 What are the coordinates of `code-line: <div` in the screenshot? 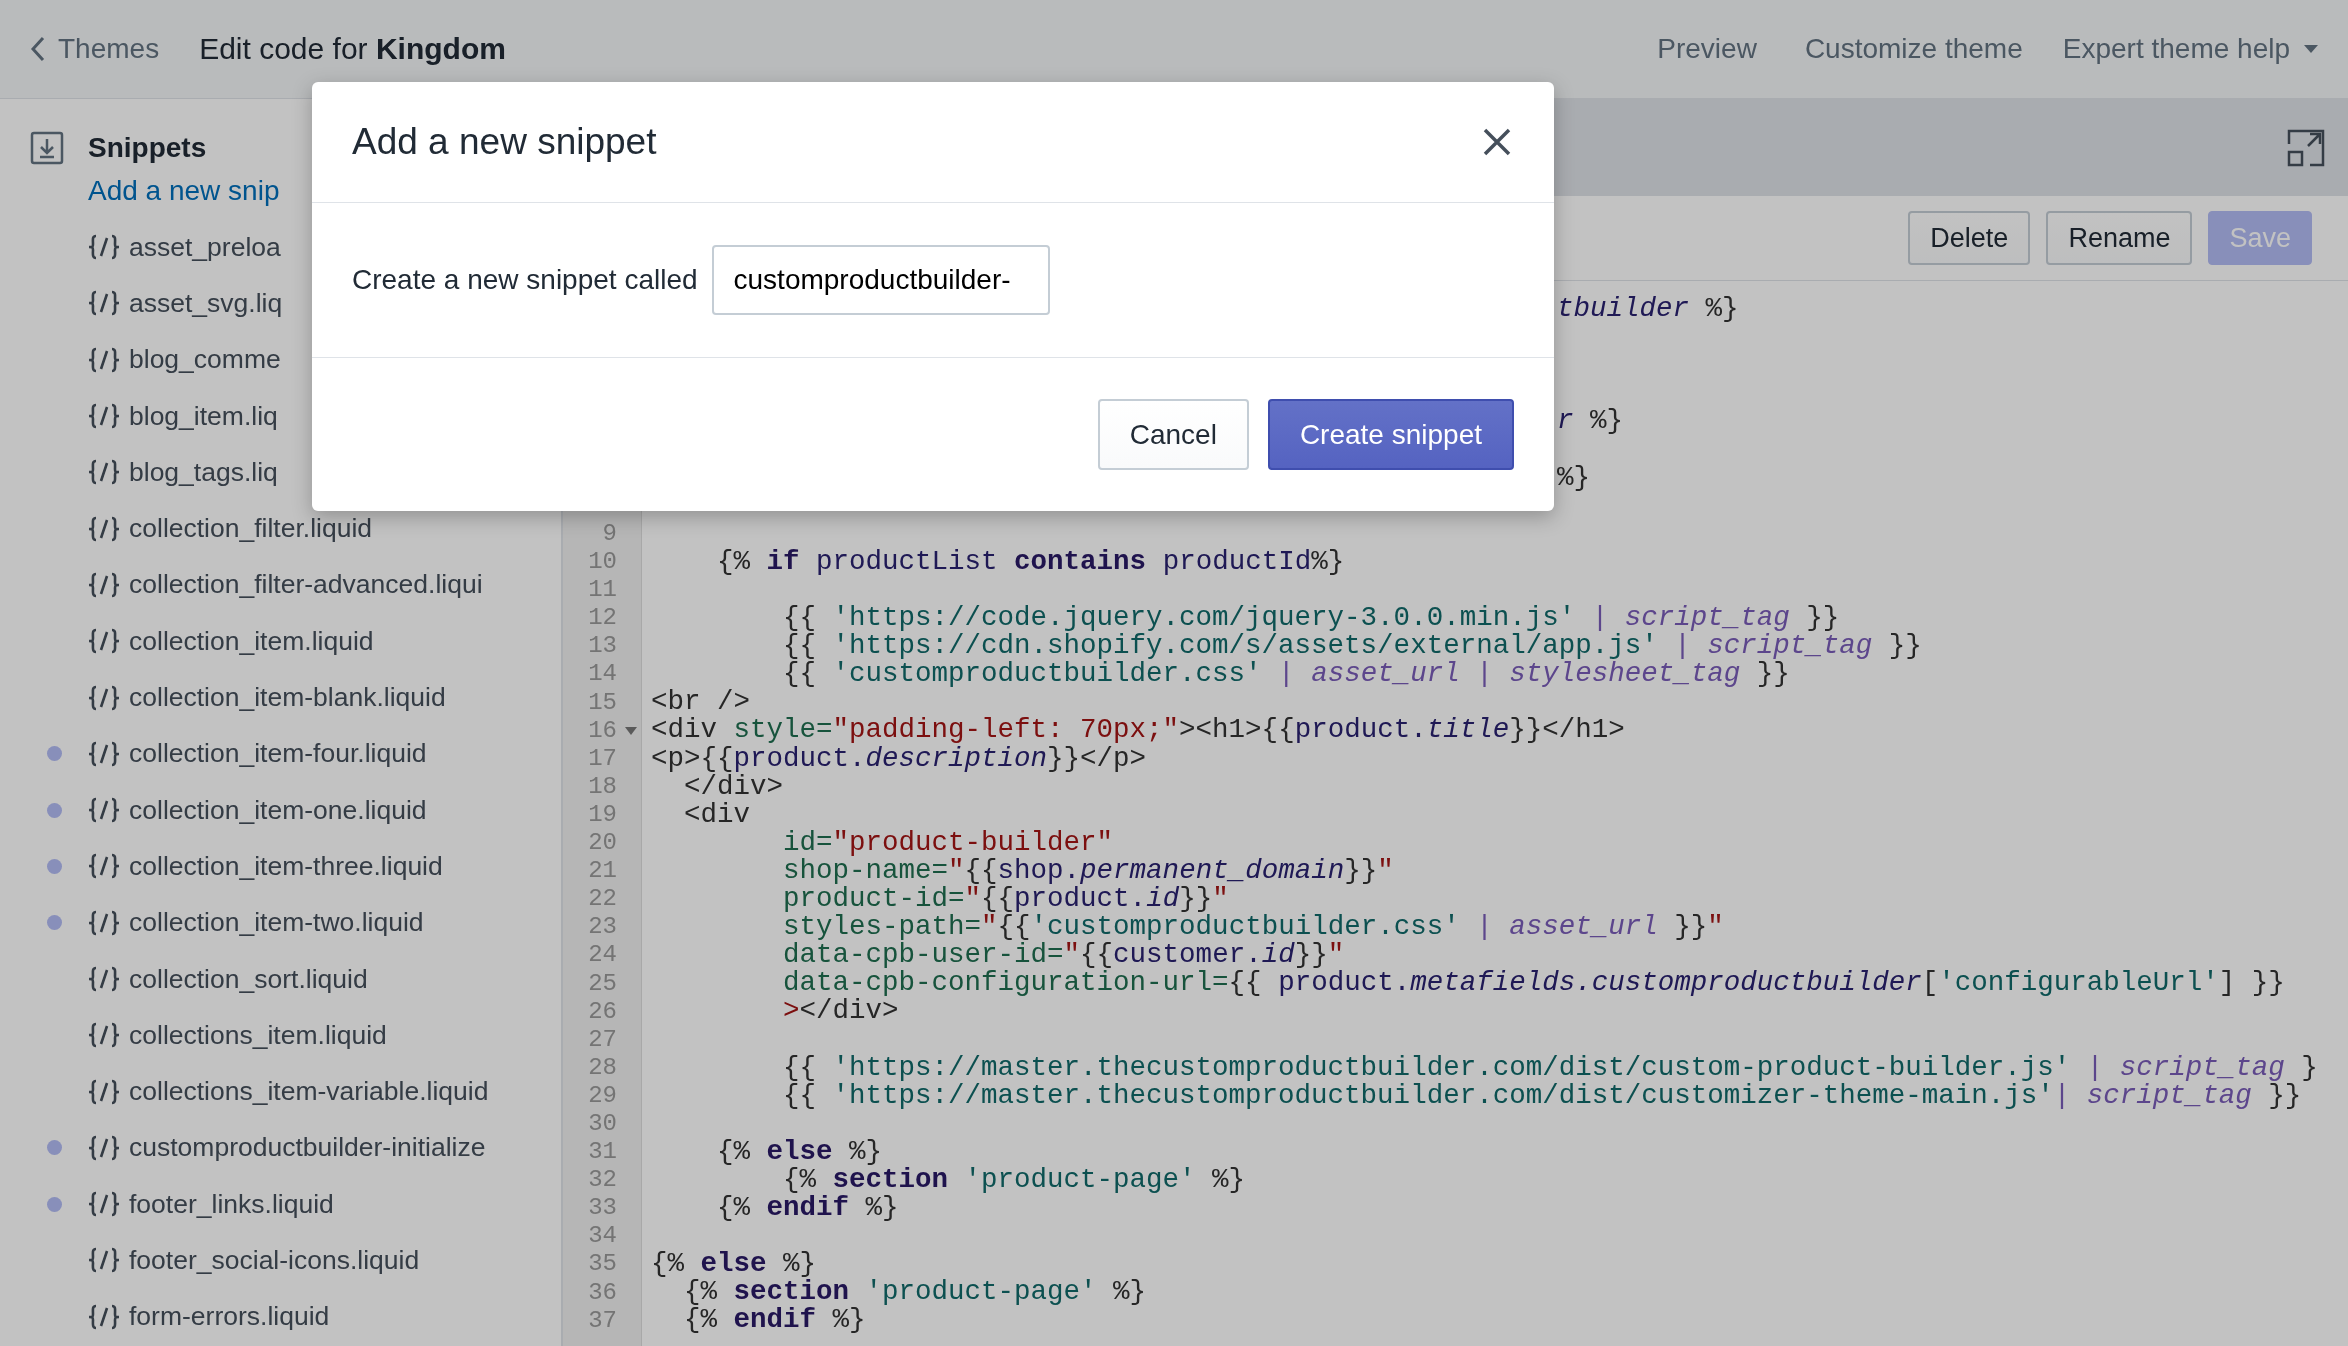 It's located at (717, 814).